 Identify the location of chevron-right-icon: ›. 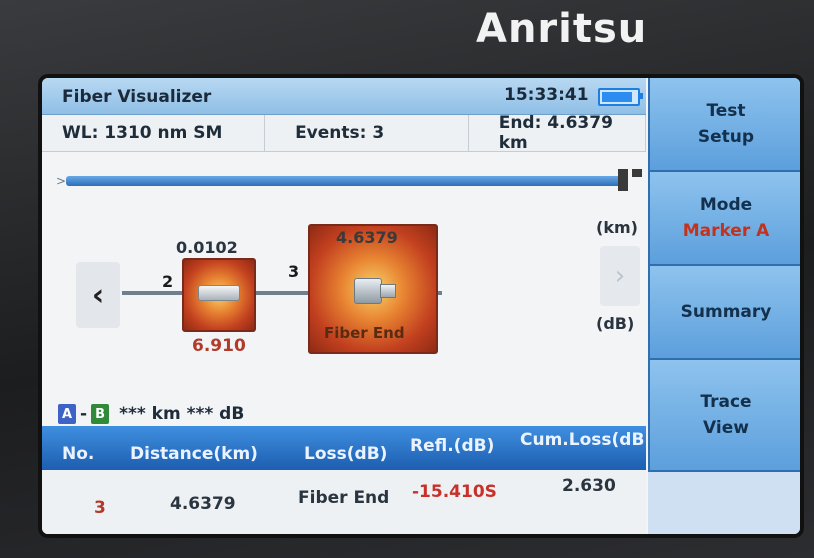
(620, 276).